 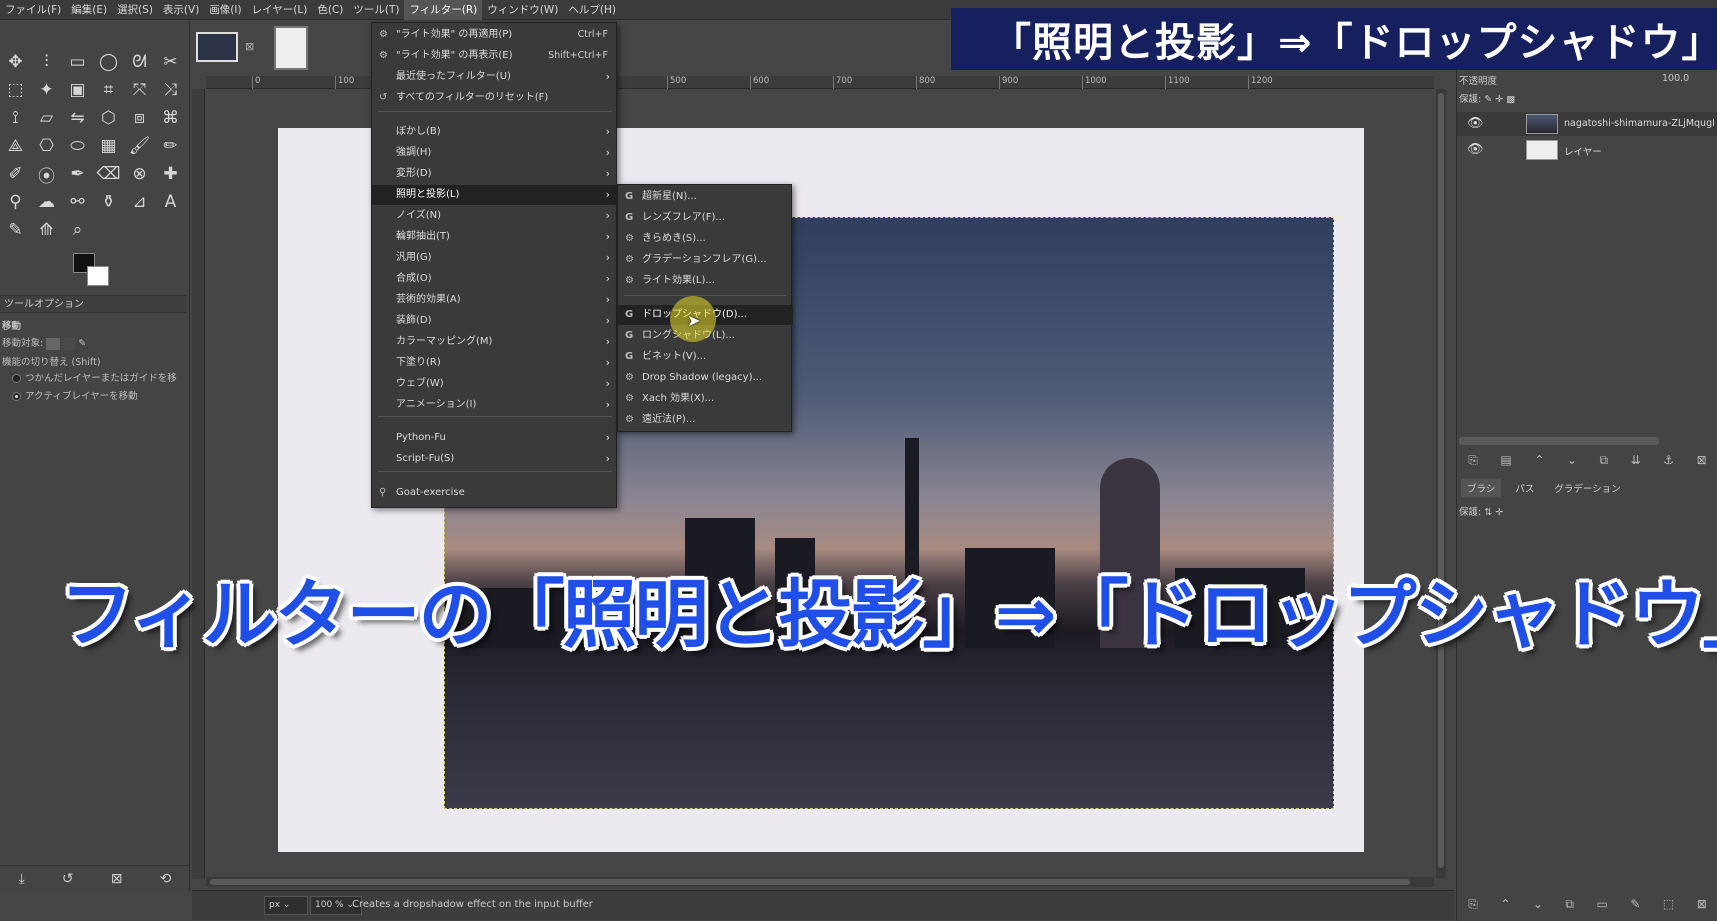 What do you see at coordinates (117, 879) in the screenshot?
I see `delete-preset-icon: ⊠` at bounding box center [117, 879].